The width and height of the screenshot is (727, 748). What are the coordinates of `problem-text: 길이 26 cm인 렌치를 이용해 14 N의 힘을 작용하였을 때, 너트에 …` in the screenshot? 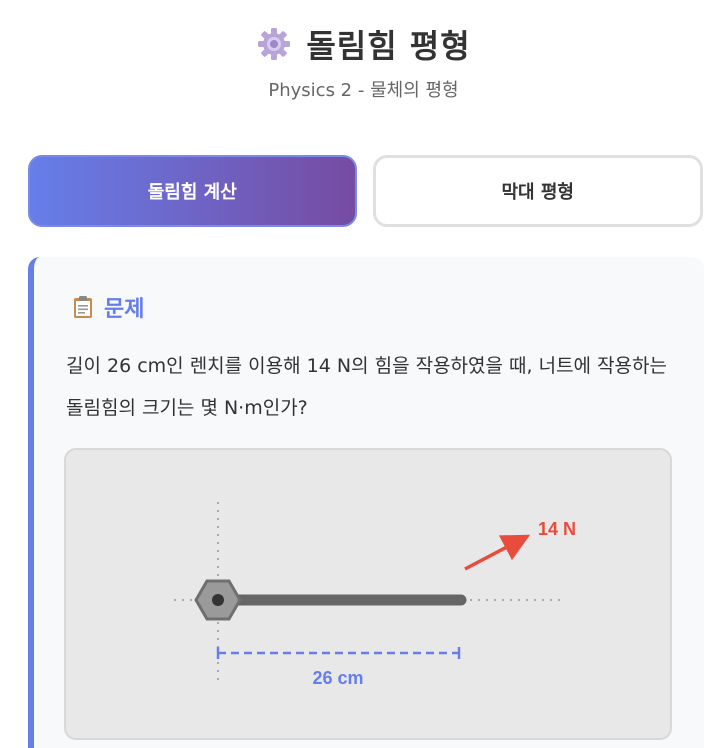 It's located at (366, 387).